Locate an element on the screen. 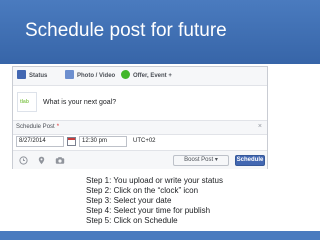  required-marker: * is located at coordinates (58, 127).